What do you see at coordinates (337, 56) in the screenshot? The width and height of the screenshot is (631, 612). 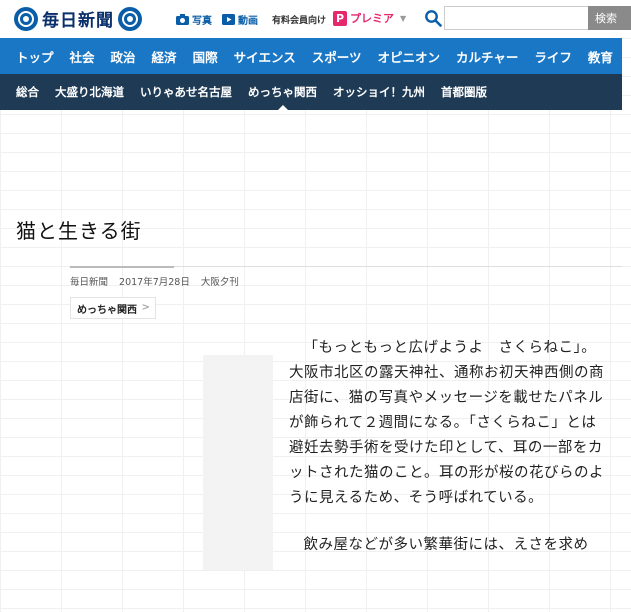 I see `nav-item-sports: スポーツ` at bounding box center [337, 56].